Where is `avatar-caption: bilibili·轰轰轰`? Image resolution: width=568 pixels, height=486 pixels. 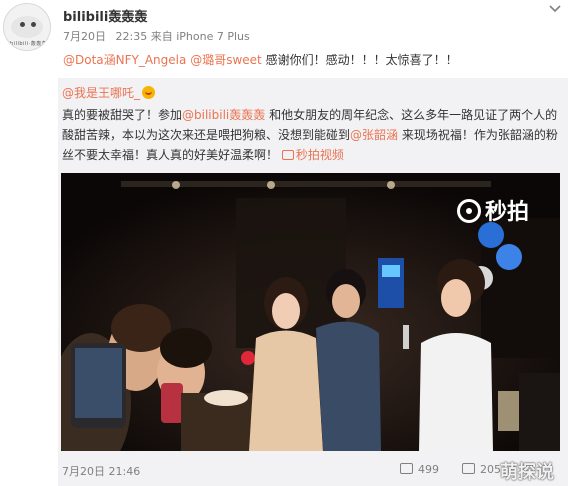
avatar-caption: bilibili·轰轰轰 is located at coordinates (29, 44).